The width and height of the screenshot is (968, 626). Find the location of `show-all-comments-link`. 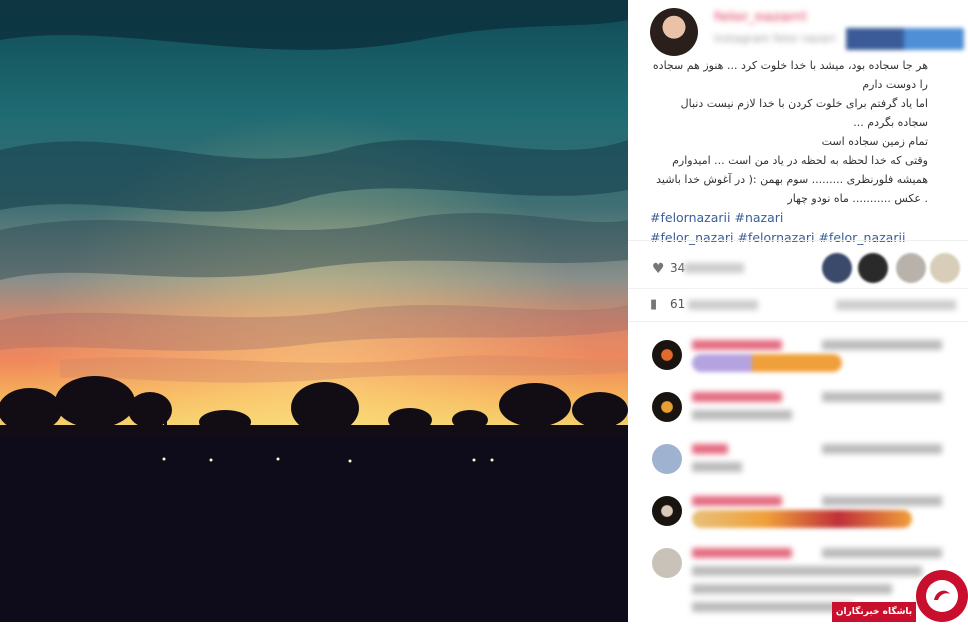

show-all-comments-link is located at coordinates (896, 305).